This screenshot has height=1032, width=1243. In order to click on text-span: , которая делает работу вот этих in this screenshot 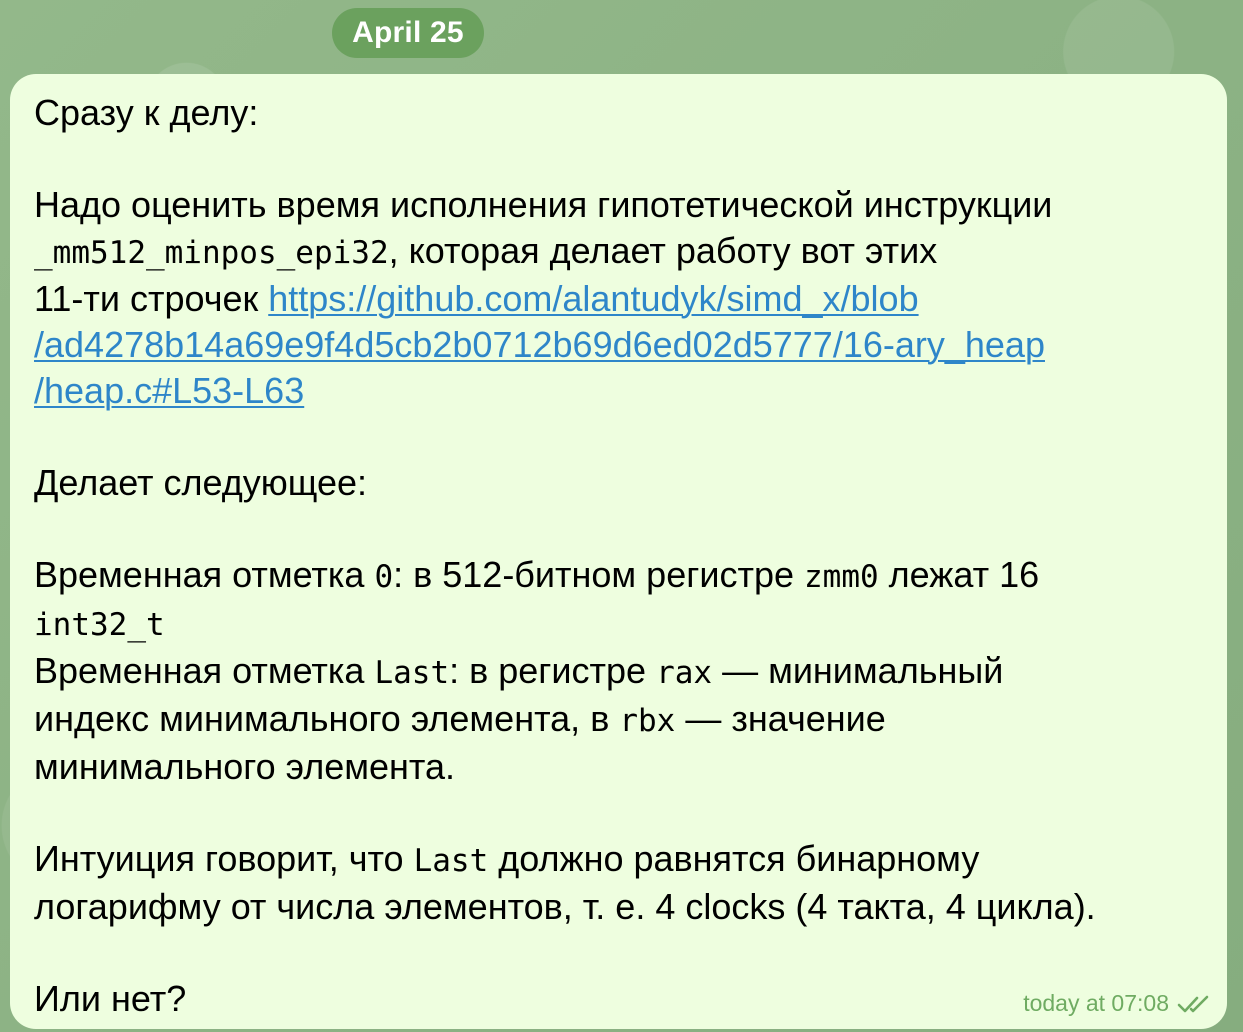, I will do `click(663, 250)`.